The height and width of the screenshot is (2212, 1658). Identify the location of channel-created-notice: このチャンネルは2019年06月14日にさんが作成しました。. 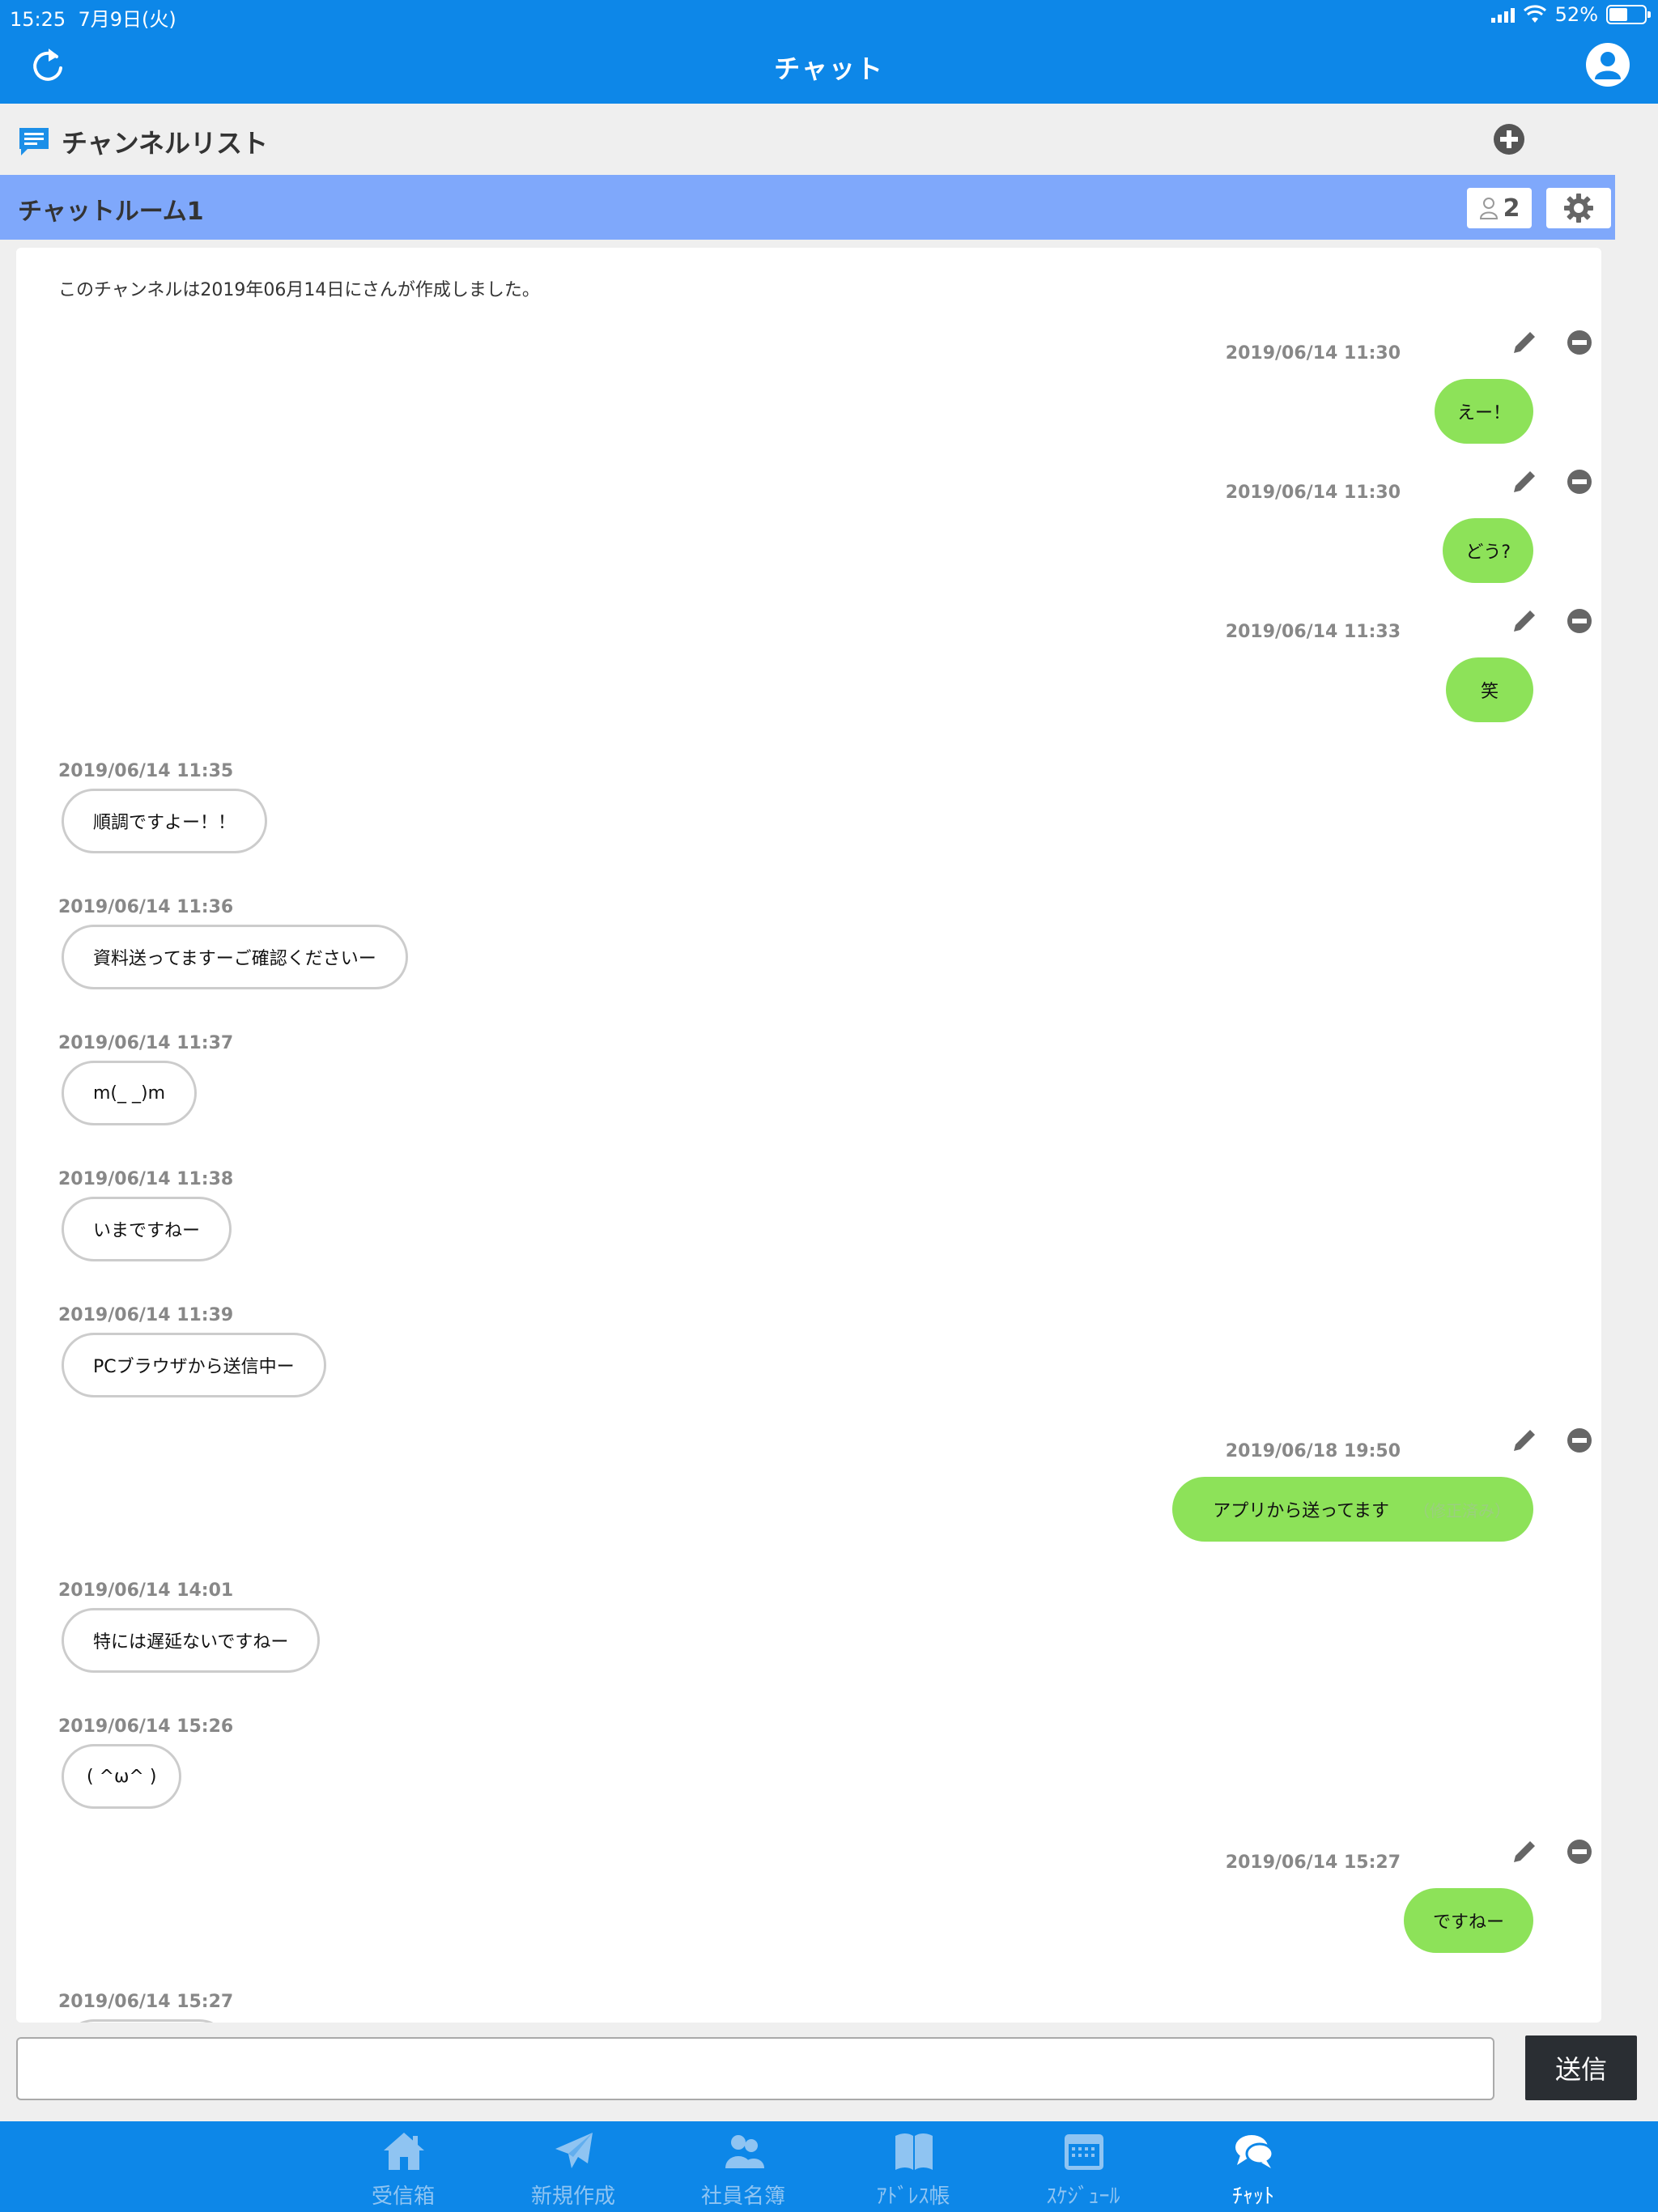
(299, 290).